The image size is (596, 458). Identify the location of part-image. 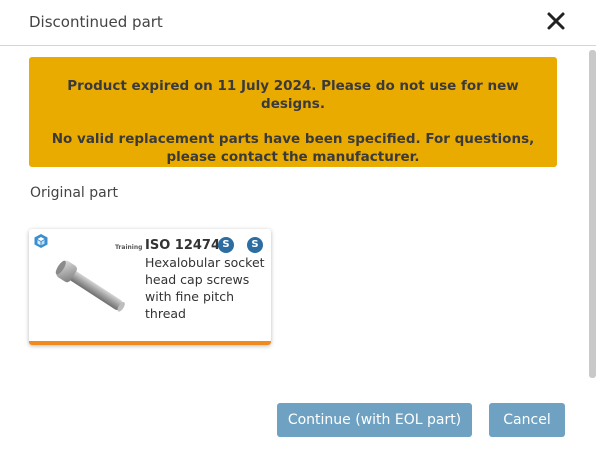
(91, 289).